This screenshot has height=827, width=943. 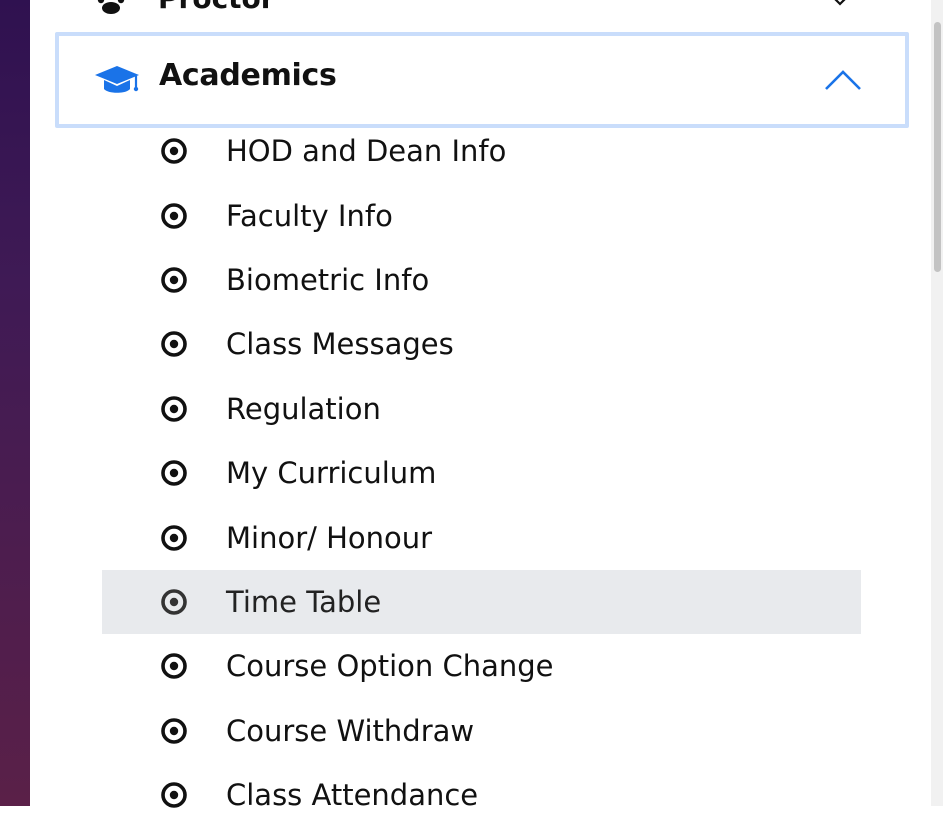 I want to click on submenu-item-label: Faculty Info, so click(x=309, y=215).